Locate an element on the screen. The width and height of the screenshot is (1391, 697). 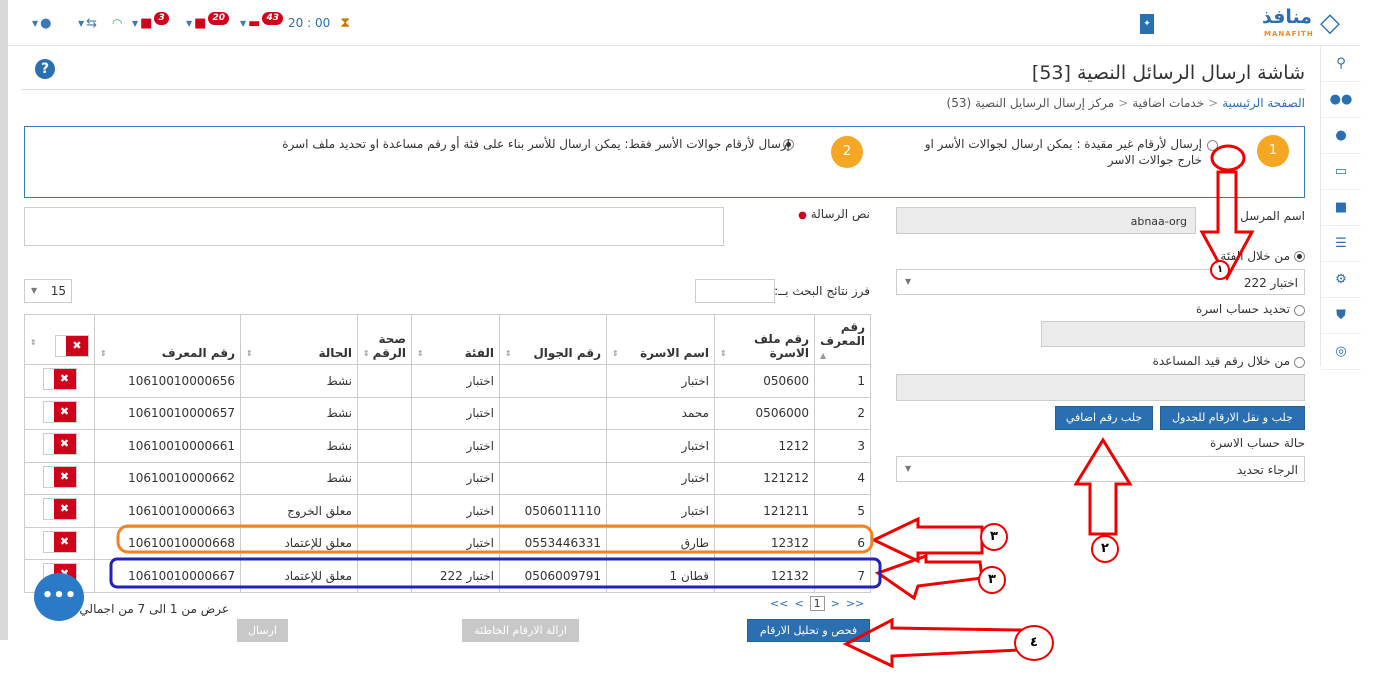
annotation-arrow-analyze is located at coordinates (932, 643).